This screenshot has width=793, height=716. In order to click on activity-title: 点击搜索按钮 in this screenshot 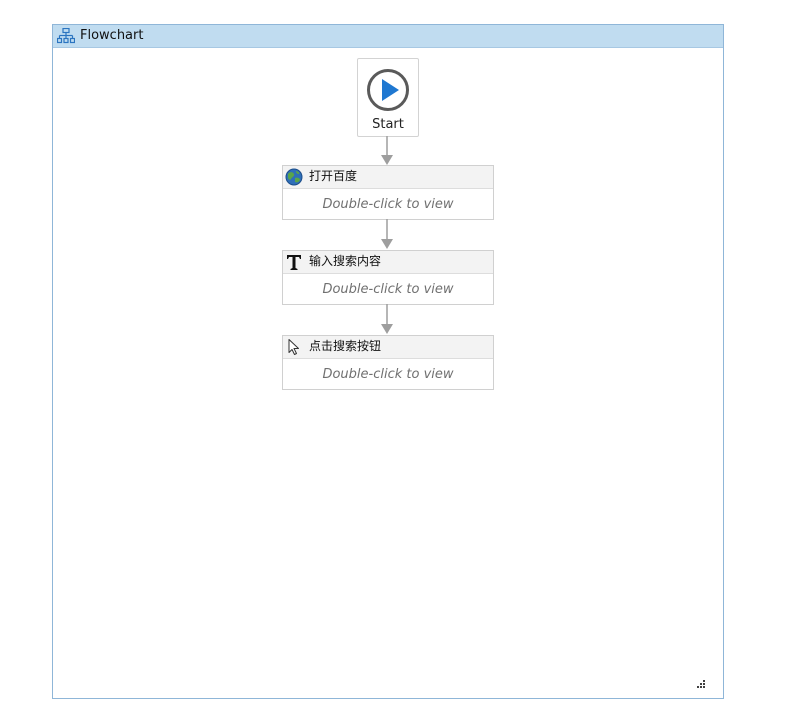, I will do `click(345, 346)`.